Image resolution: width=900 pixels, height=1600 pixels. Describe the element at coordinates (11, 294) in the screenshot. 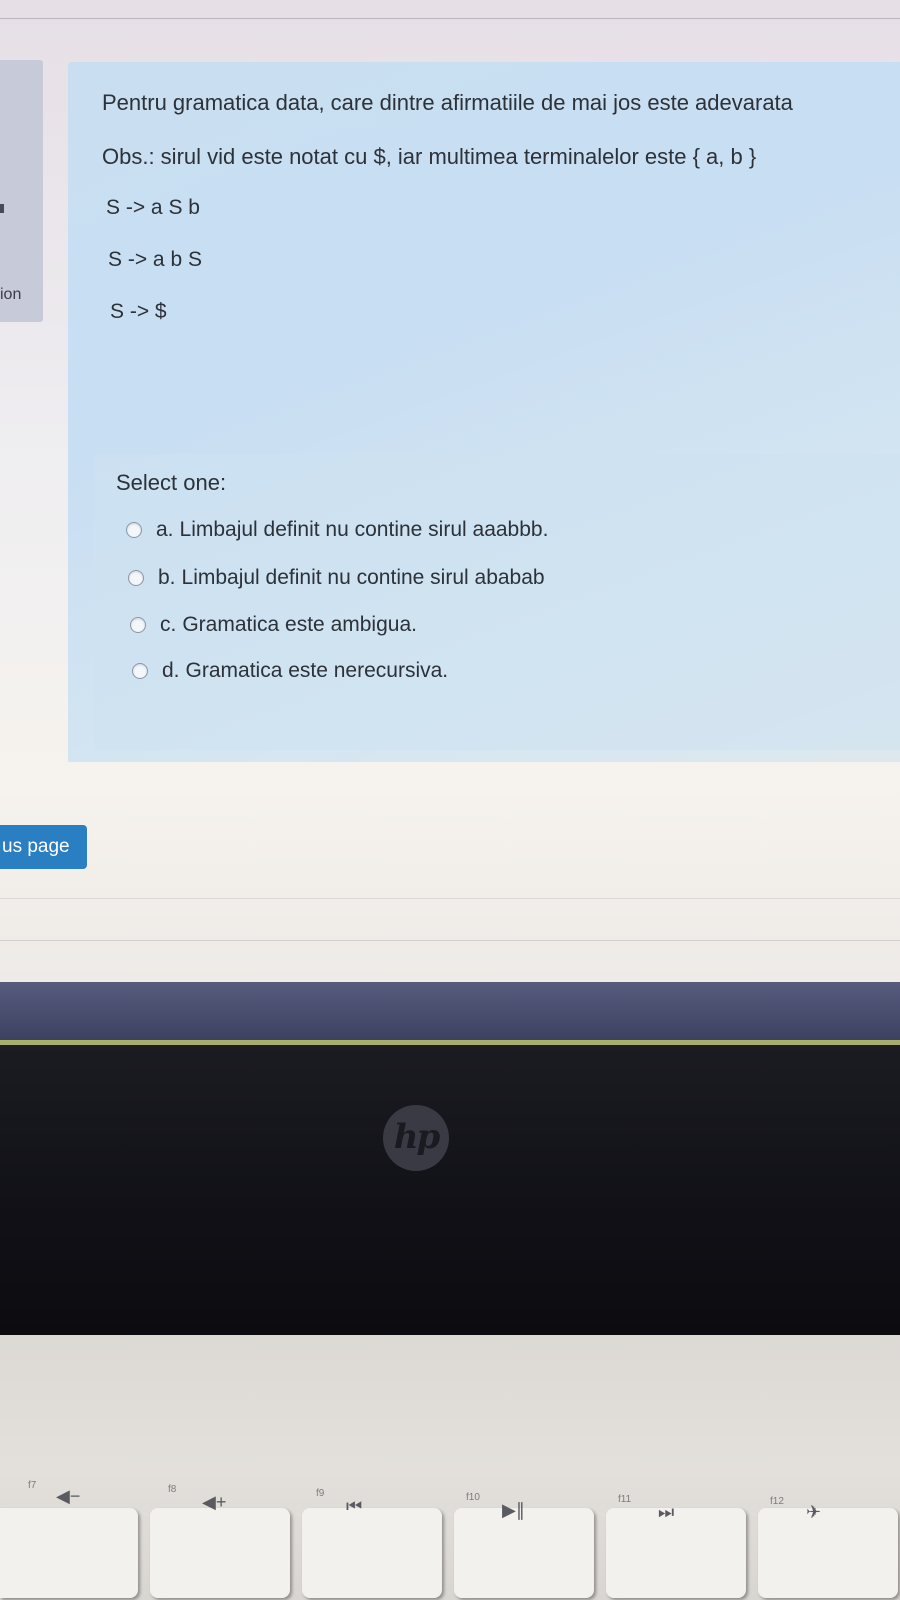

I see `side-panel-text: ion` at that location.